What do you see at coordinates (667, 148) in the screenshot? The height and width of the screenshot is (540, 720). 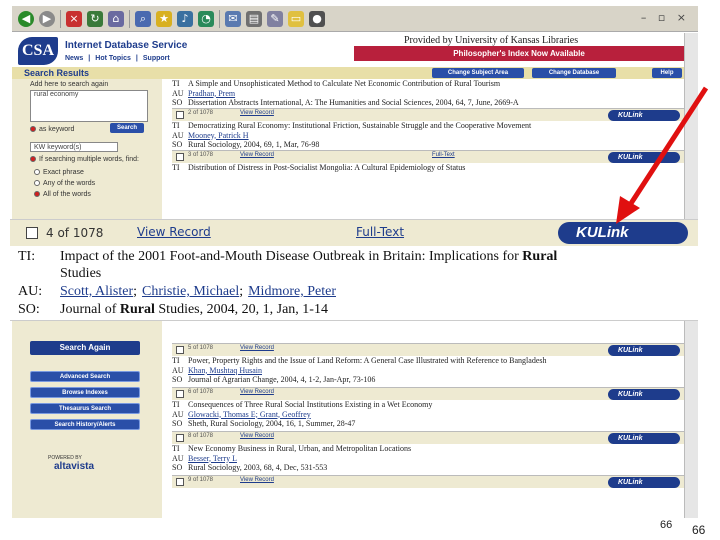 I see `arrow-shaft` at bounding box center [667, 148].